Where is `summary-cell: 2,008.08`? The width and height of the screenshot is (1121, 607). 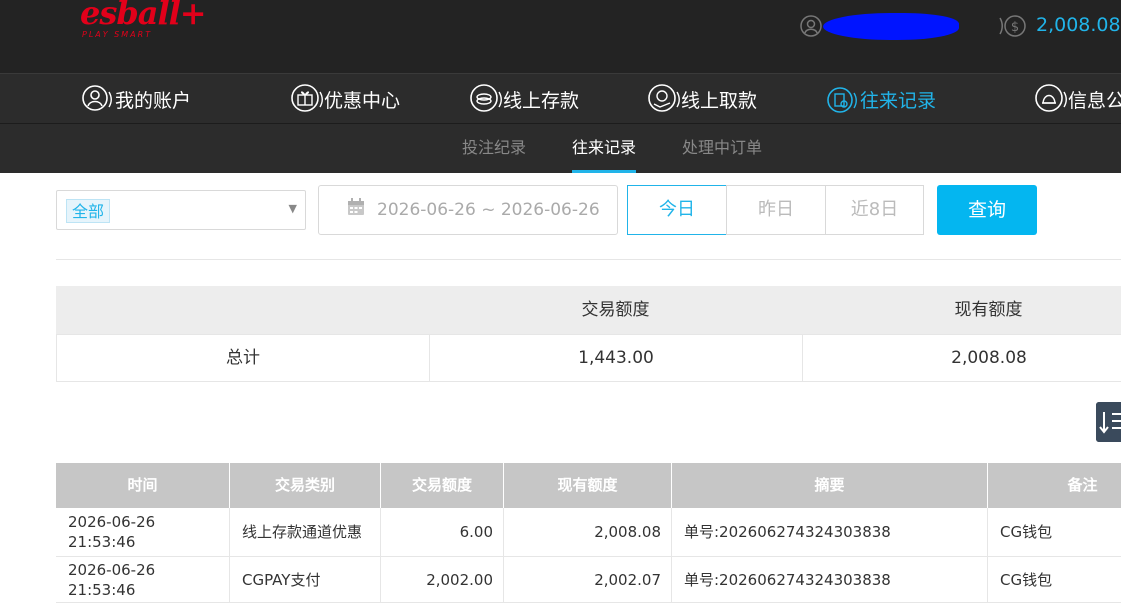 summary-cell: 2,008.08 is located at coordinates (962, 358).